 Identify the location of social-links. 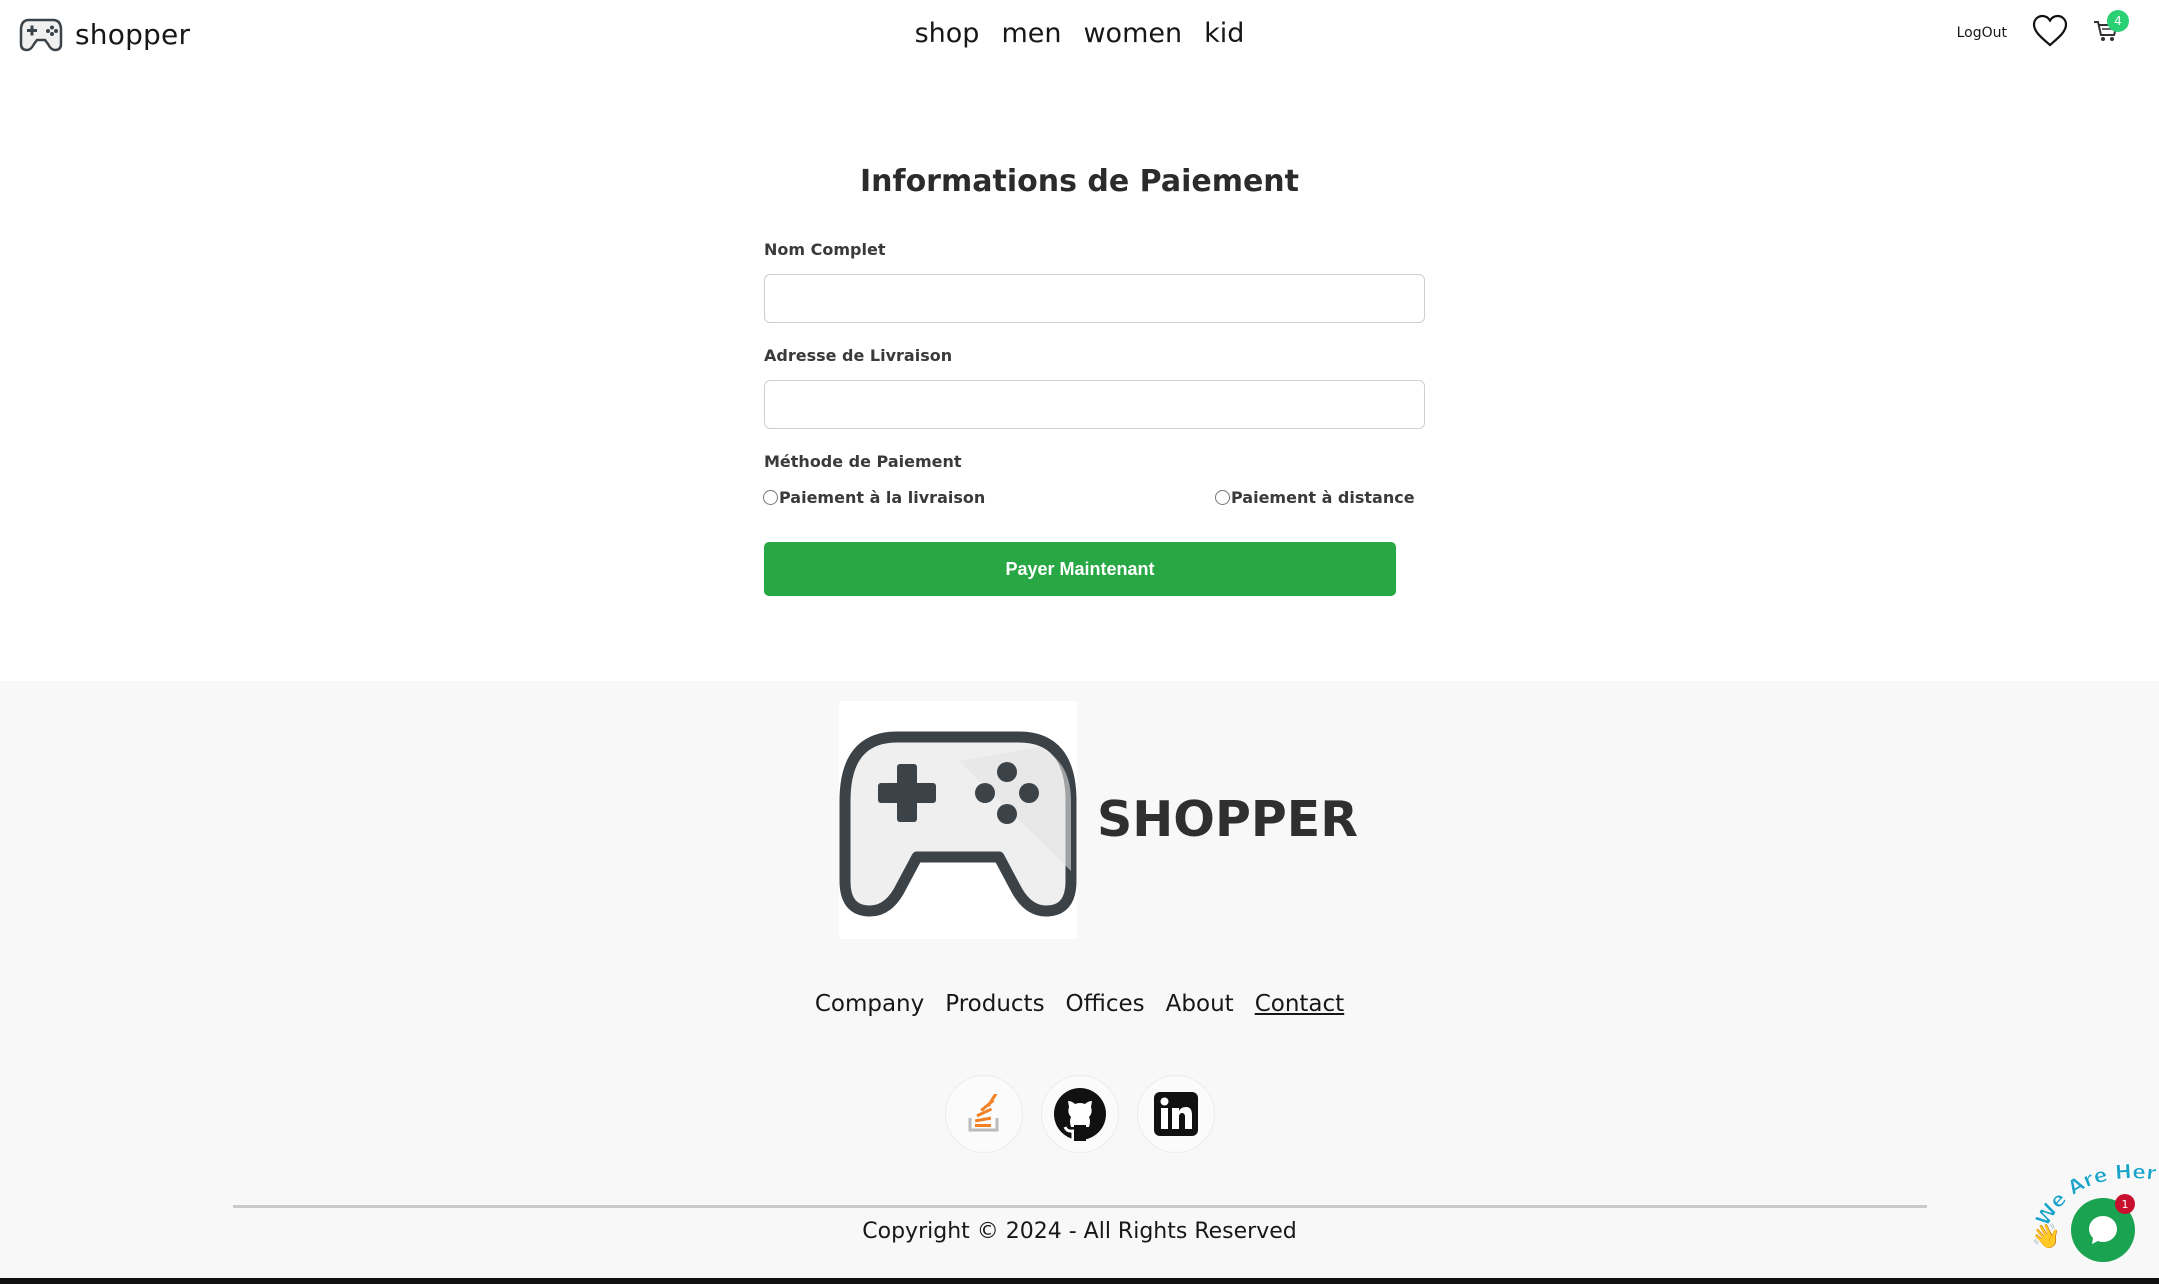
(1079, 1114).